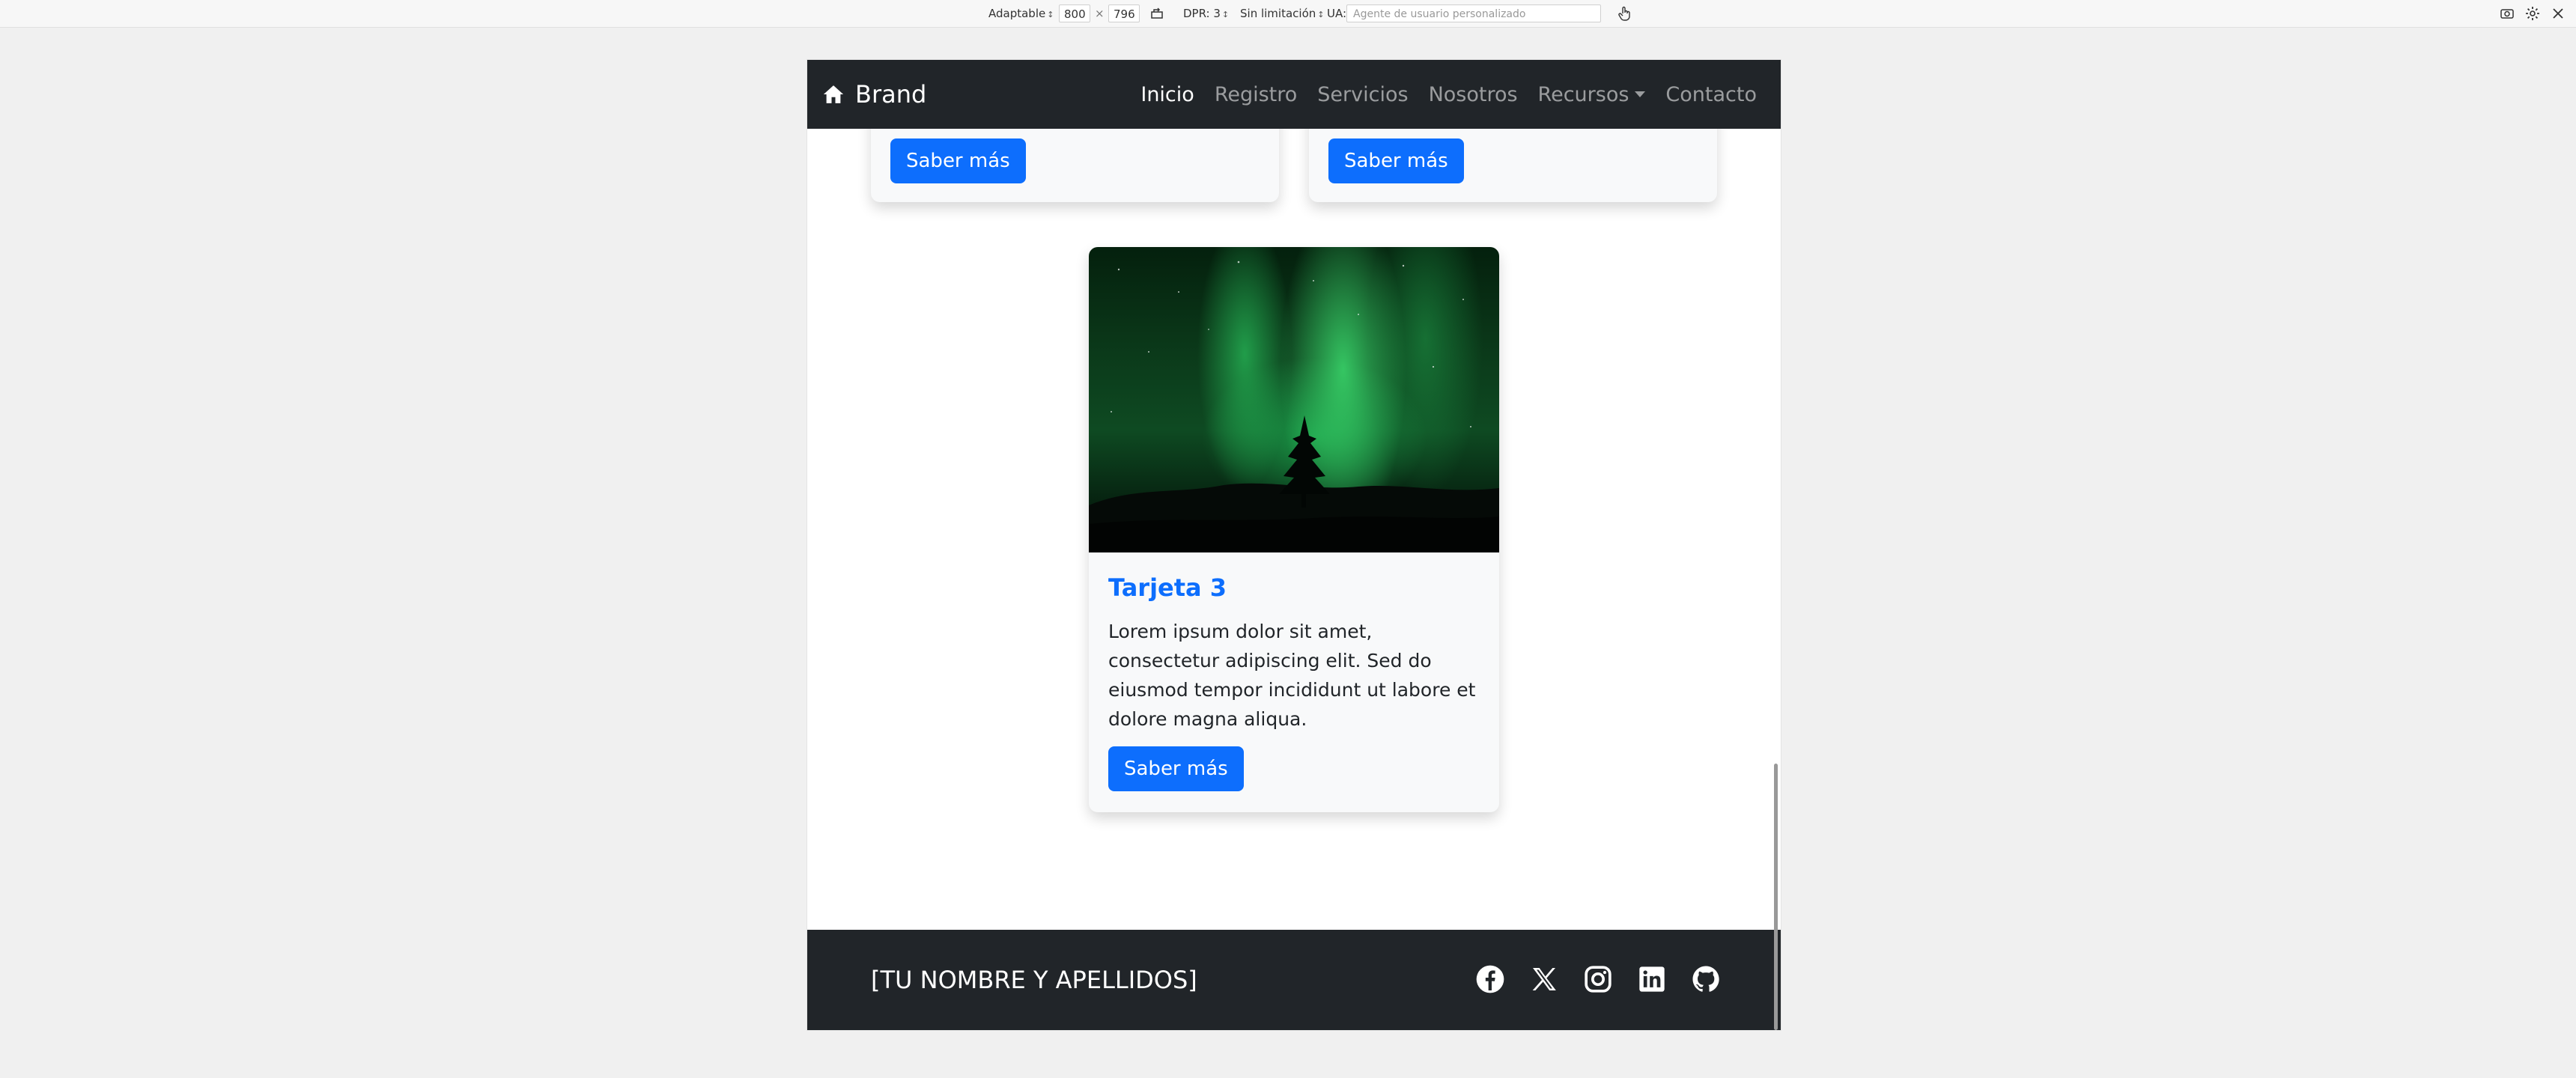 This screenshot has height=1078, width=2576. I want to click on rotate-icon, so click(1157, 13).